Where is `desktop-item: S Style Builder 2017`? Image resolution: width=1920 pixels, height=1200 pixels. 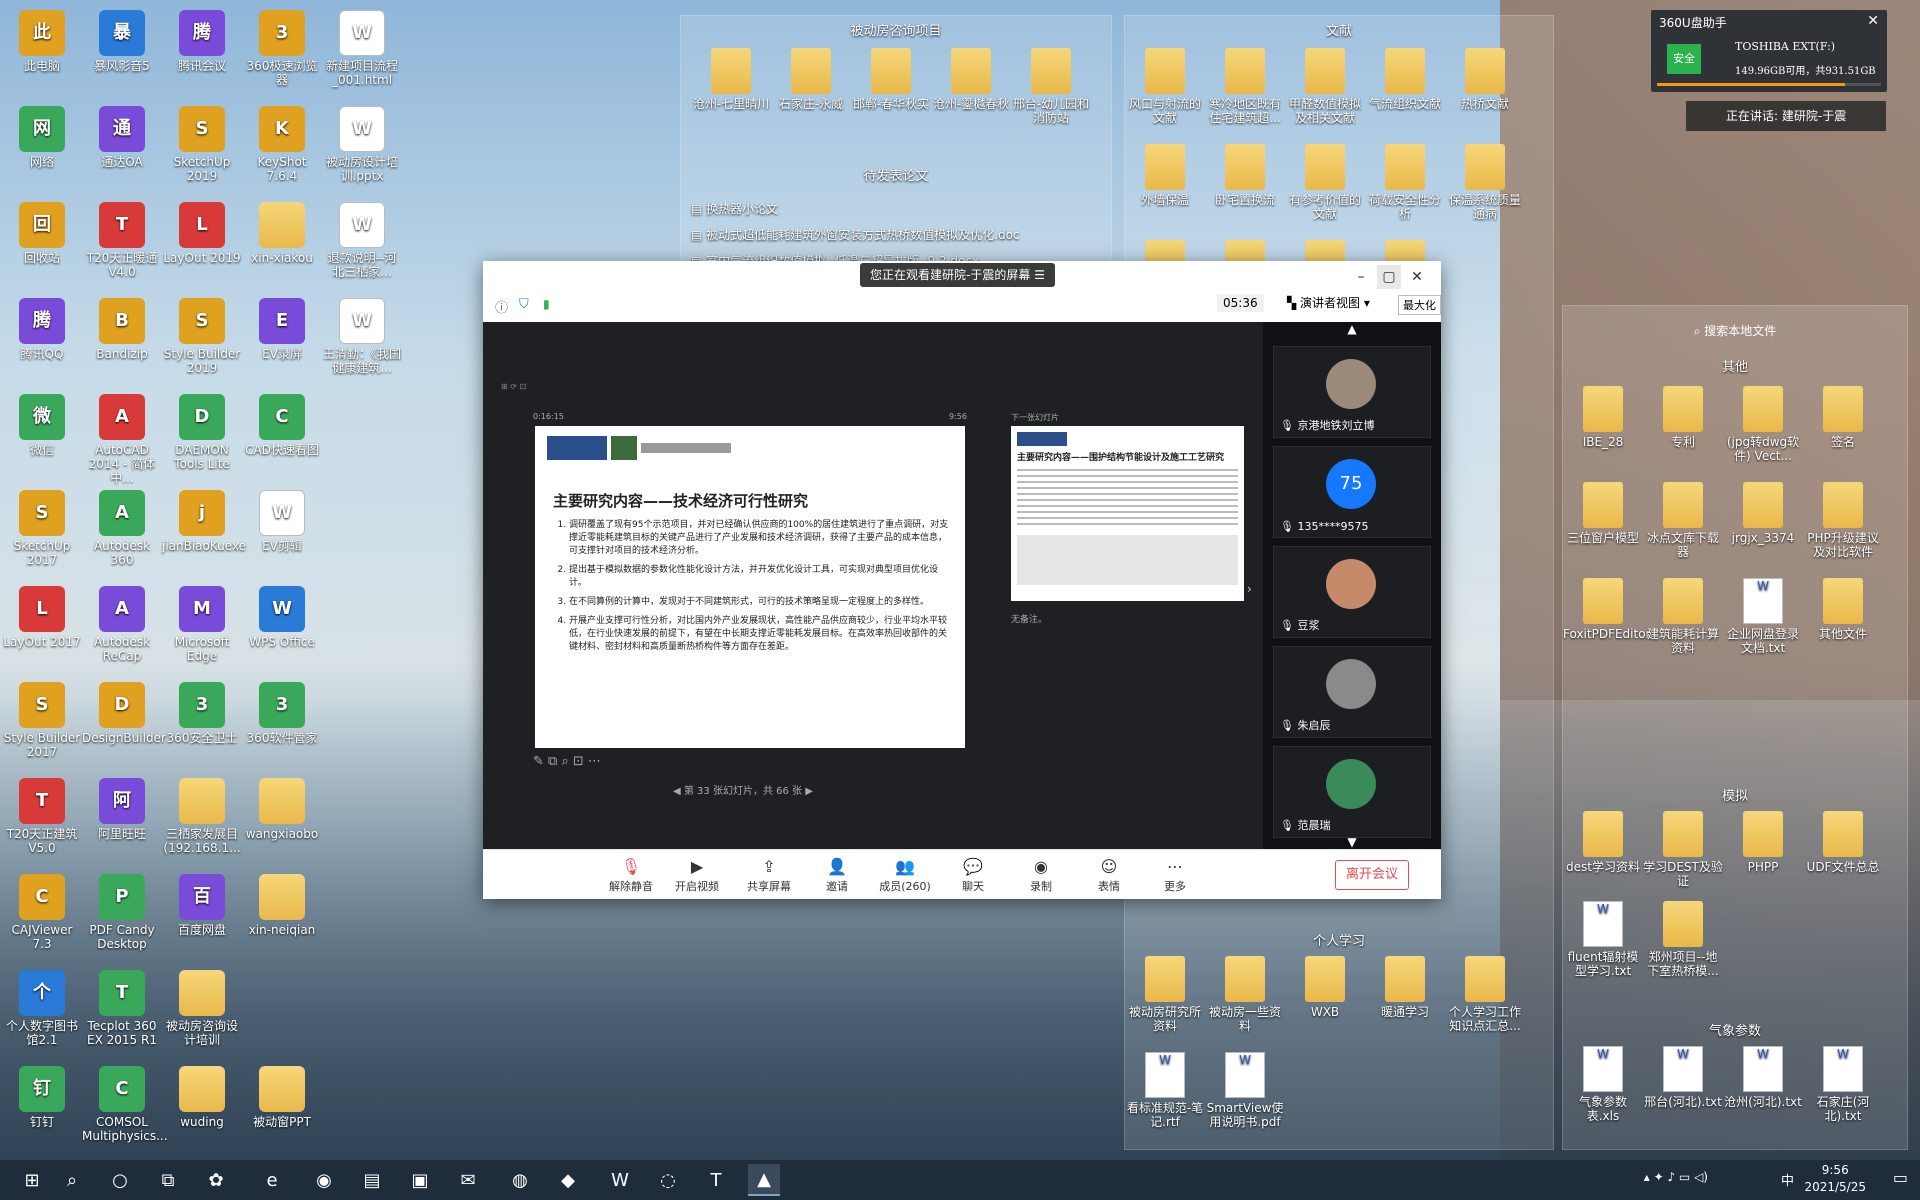 desktop-item: S Style Builder 2017 is located at coordinates (42, 720).